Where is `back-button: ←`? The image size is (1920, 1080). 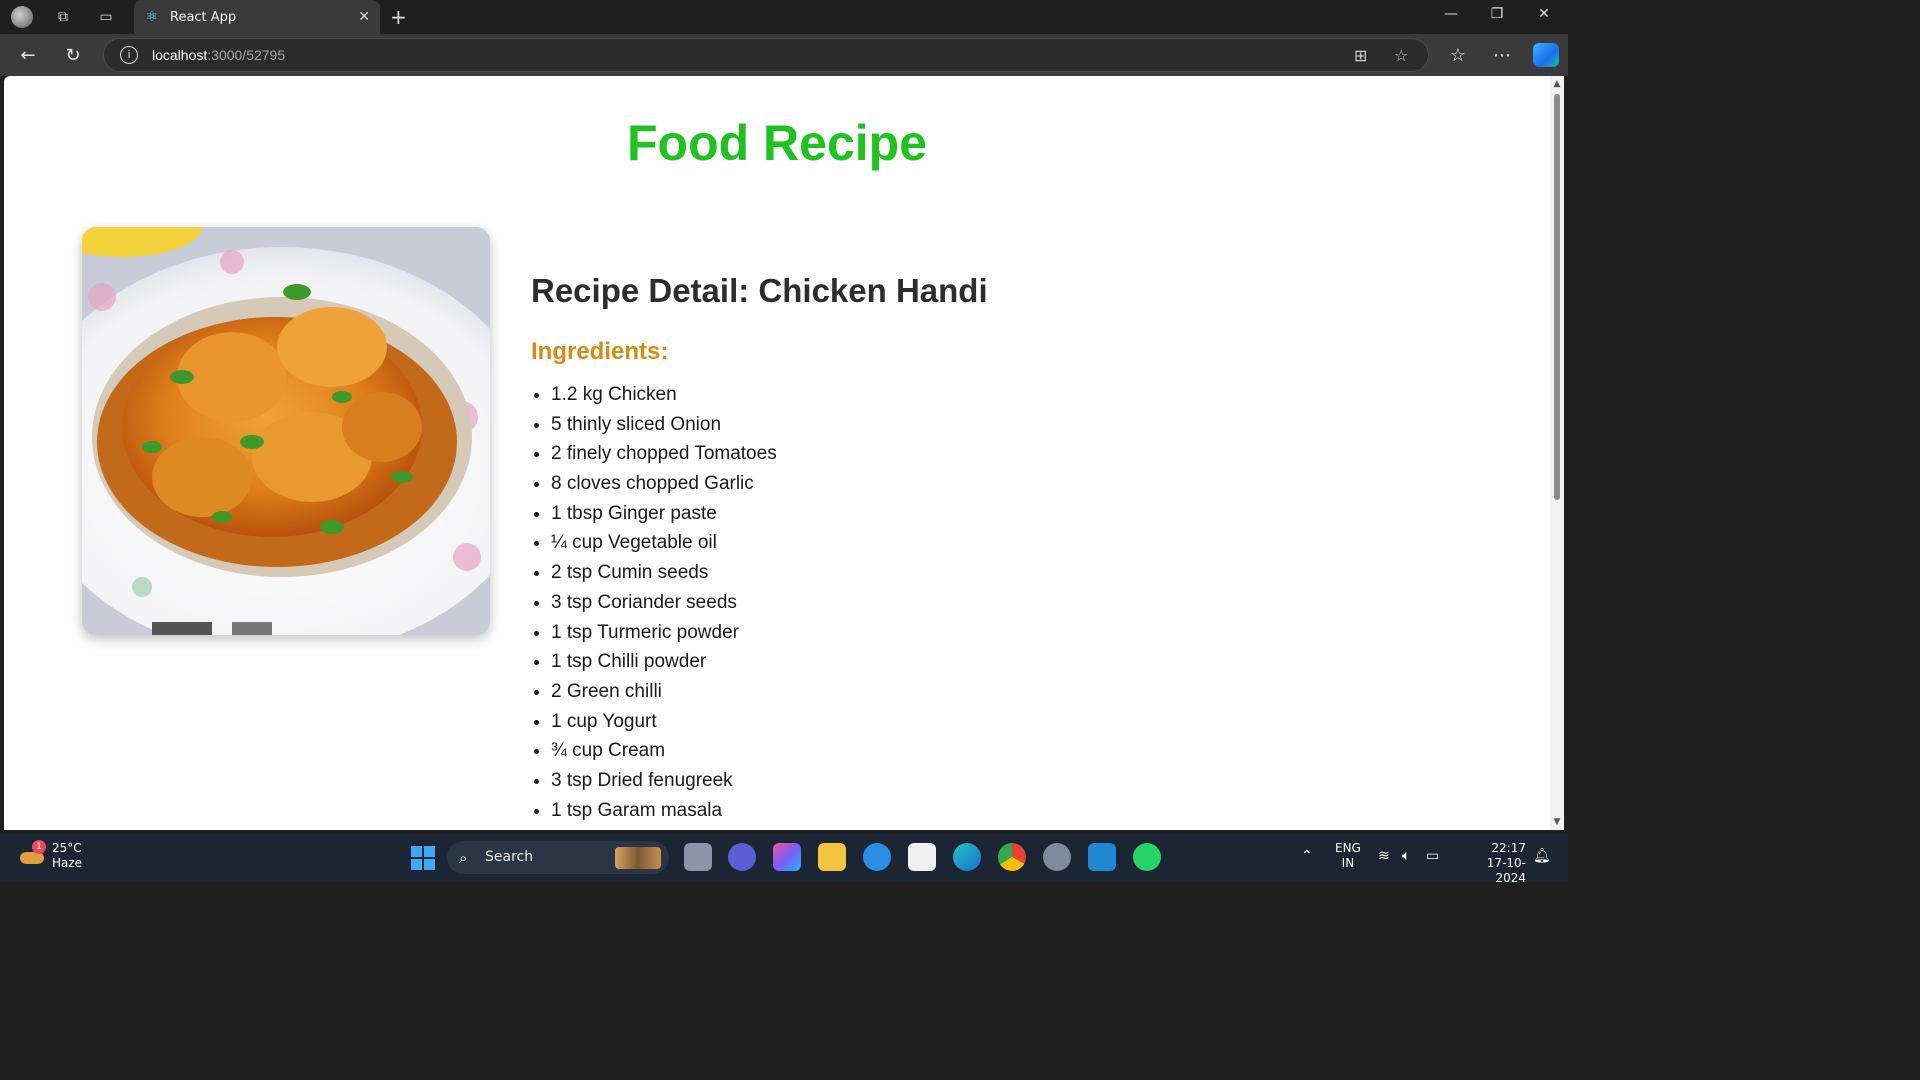 back-button: ← is located at coordinates (28, 55).